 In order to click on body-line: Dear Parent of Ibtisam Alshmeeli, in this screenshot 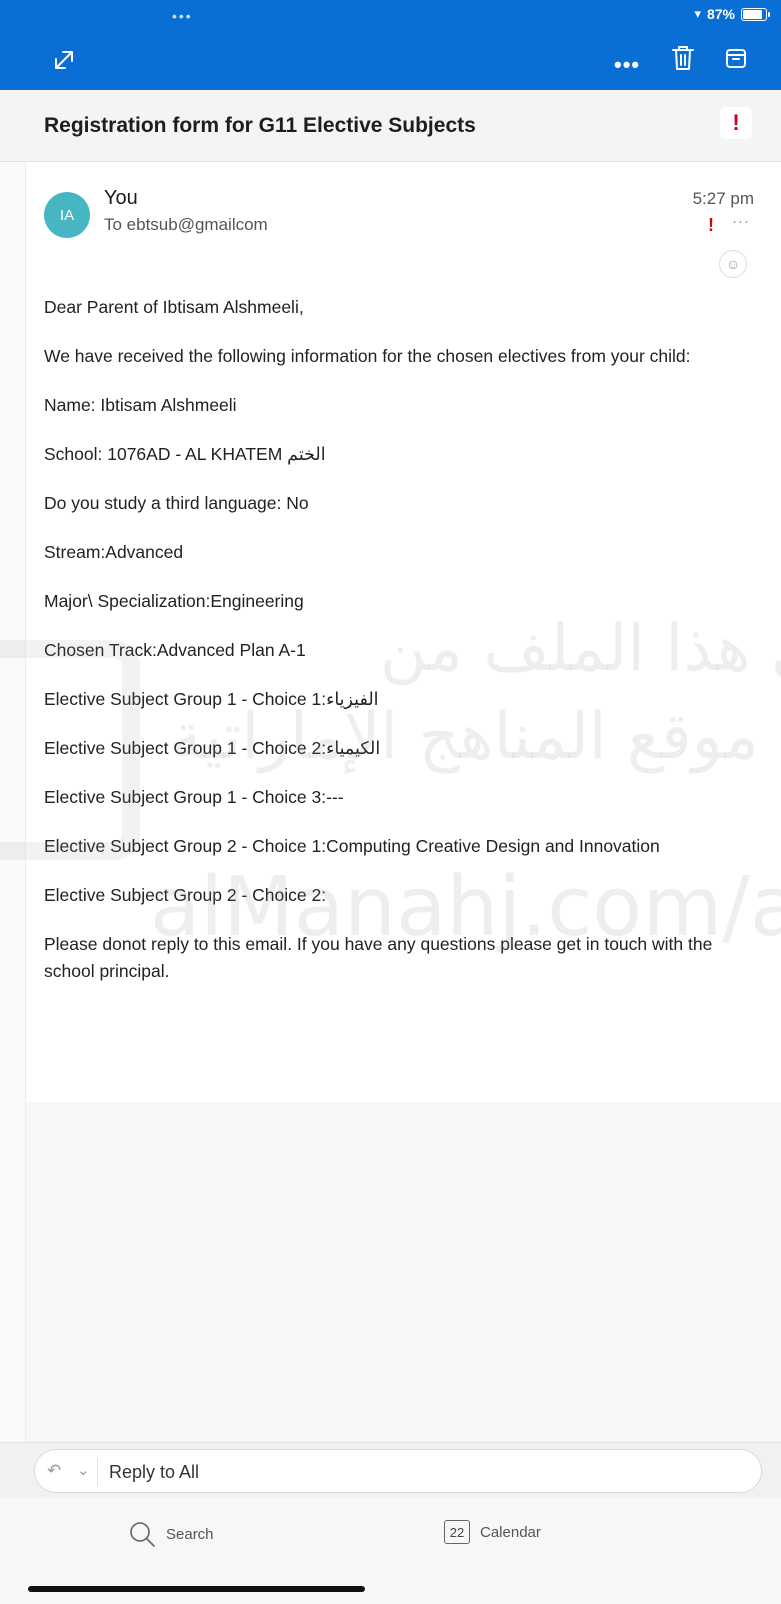, I will do `click(174, 307)`.